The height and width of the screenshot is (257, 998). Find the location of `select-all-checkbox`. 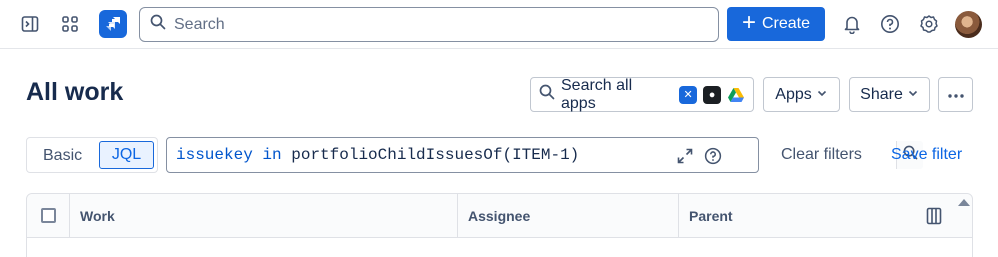

select-all-checkbox is located at coordinates (48, 215).